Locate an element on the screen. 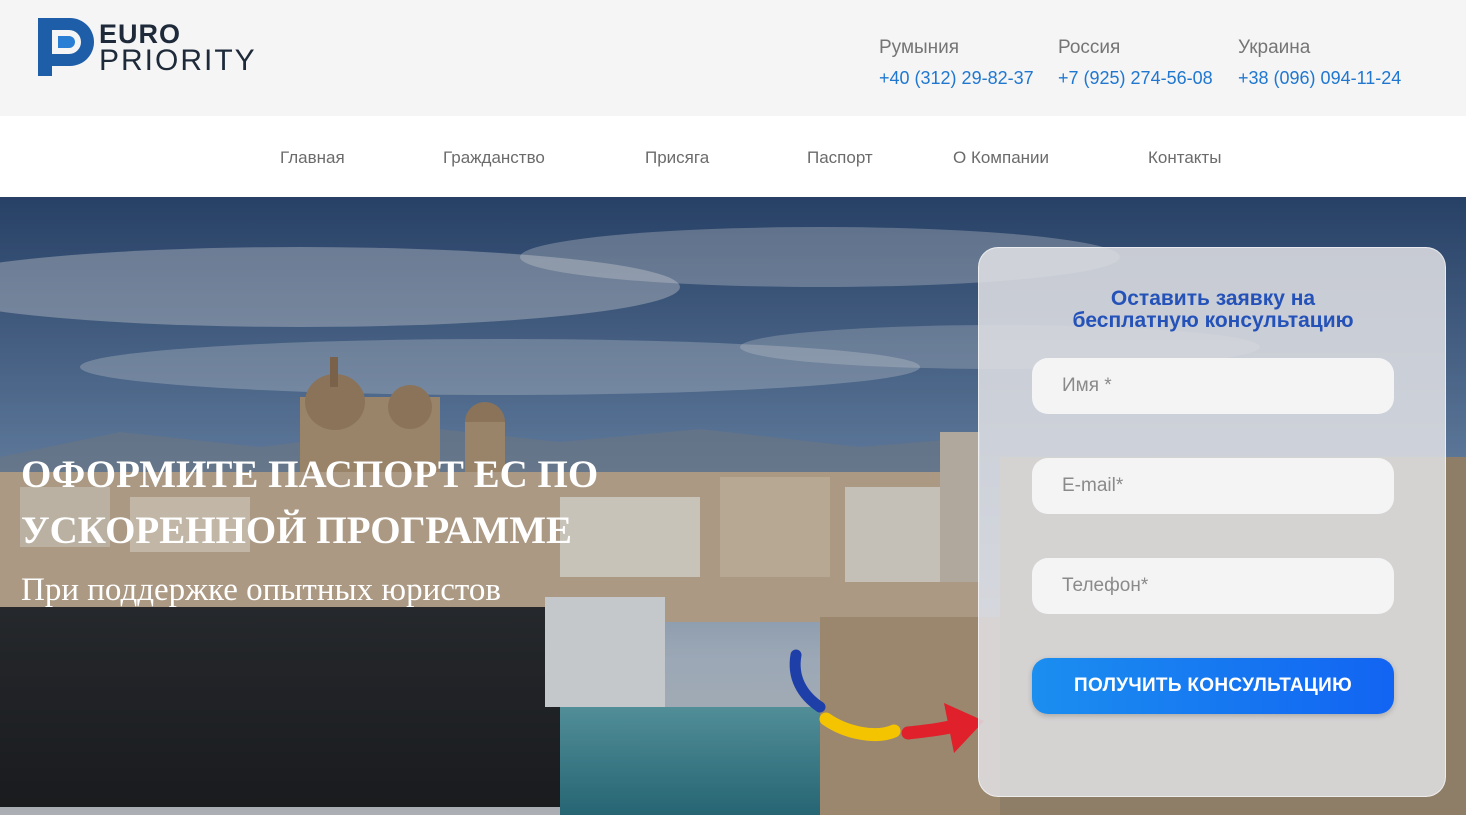 The width and height of the screenshot is (1466, 815). contact-country: Румыния is located at coordinates (919, 47).